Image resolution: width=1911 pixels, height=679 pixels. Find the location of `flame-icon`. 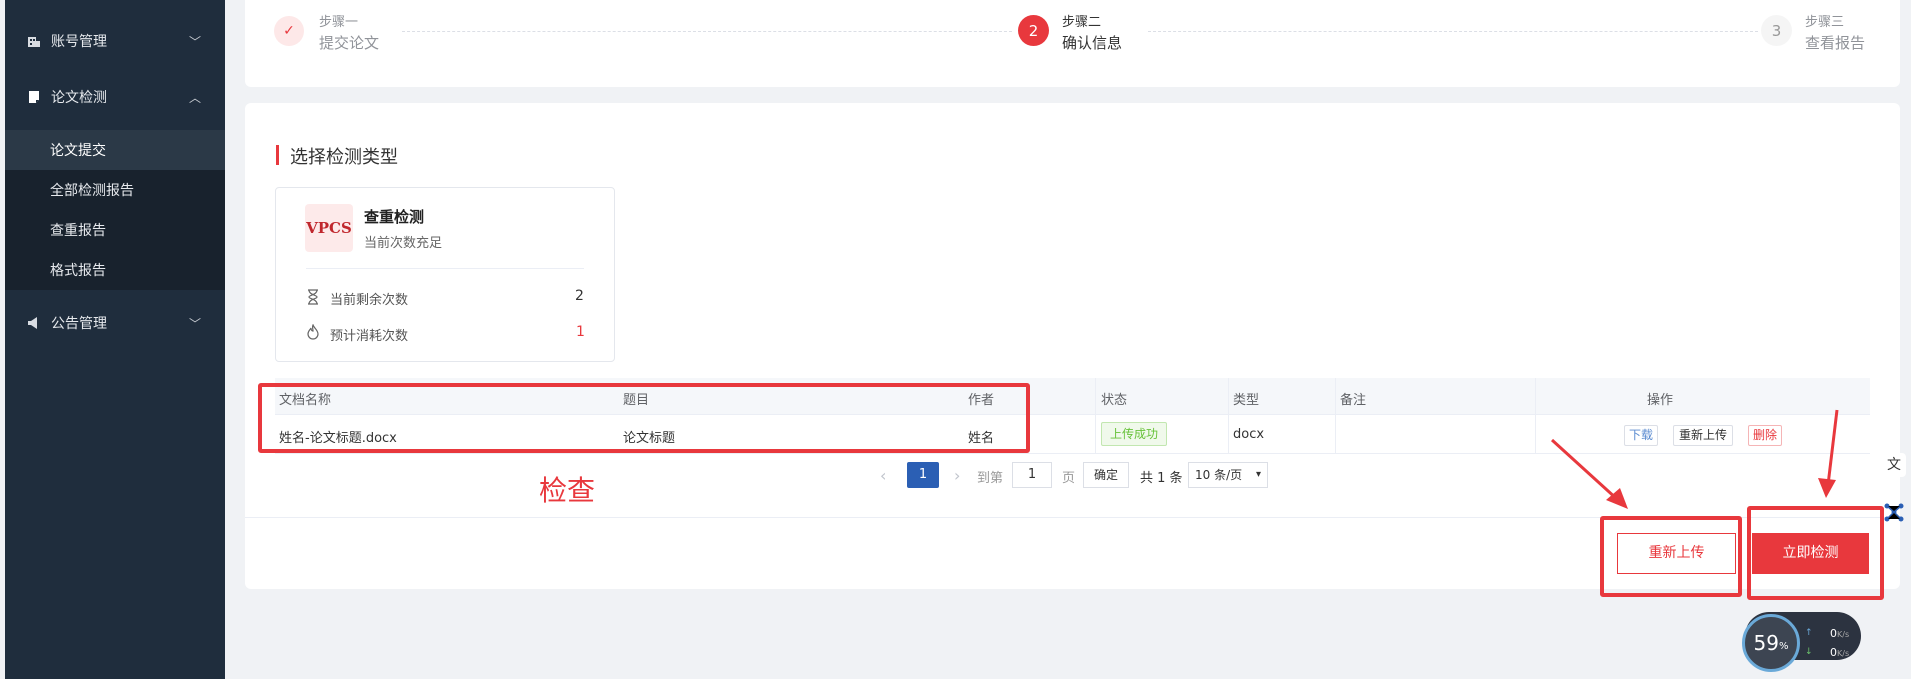

flame-icon is located at coordinates (313, 331).